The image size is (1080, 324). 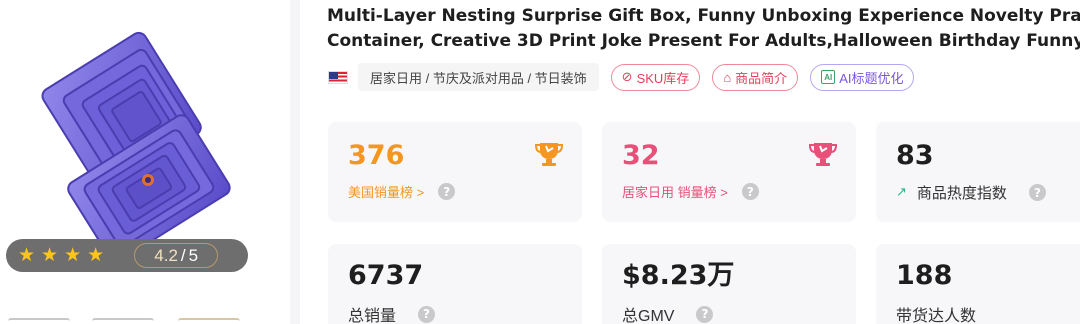 I want to click on total-gmv-card: $8.23万 总GMV ?, so click(x=729, y=284).